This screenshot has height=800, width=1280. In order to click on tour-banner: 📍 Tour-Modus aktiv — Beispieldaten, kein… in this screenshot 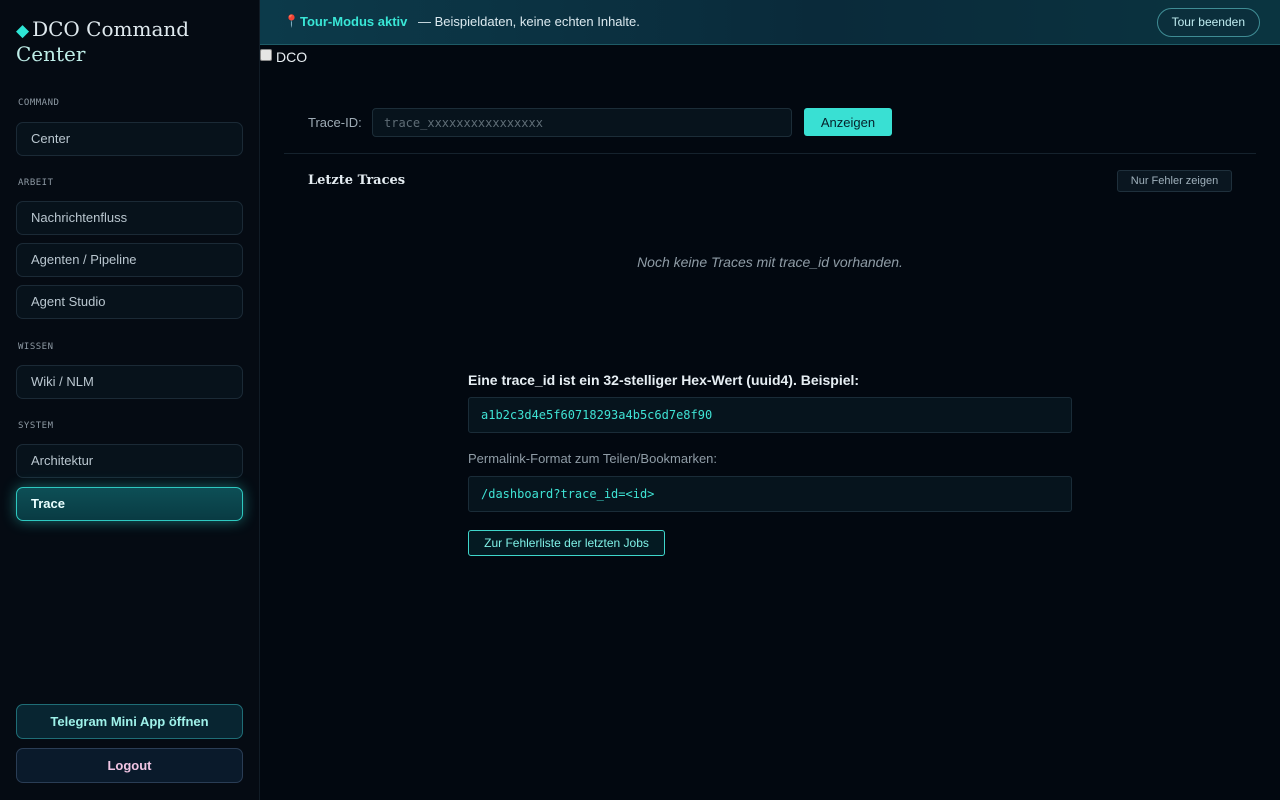, I will do `click(770, 22)`.